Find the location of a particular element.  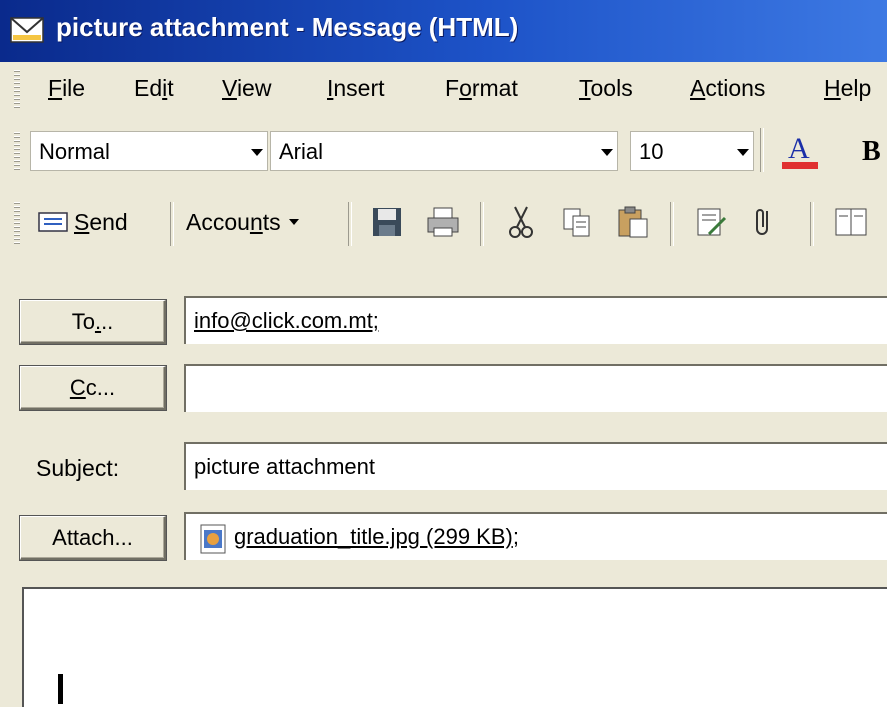

menu-view: View is located at coordinates (246, 88).